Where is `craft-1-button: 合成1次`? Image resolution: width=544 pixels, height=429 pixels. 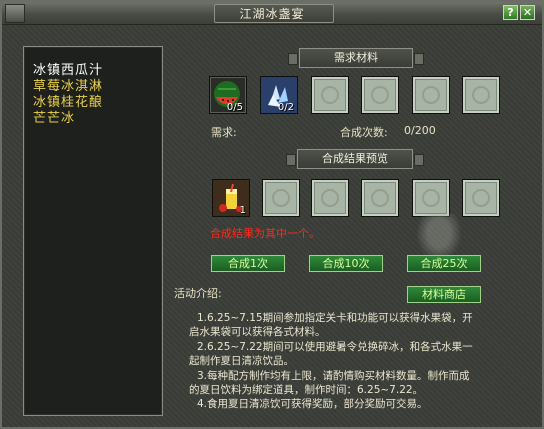 craft-1-button: 合成1次 is located at coordinates (248, 263).